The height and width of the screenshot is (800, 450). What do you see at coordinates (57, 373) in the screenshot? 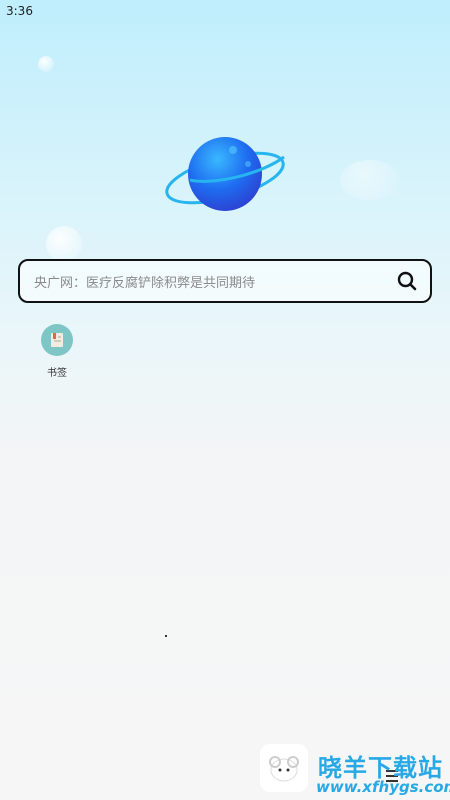
I see `shortcut-label: 书签` at bounding box center [57, 373].